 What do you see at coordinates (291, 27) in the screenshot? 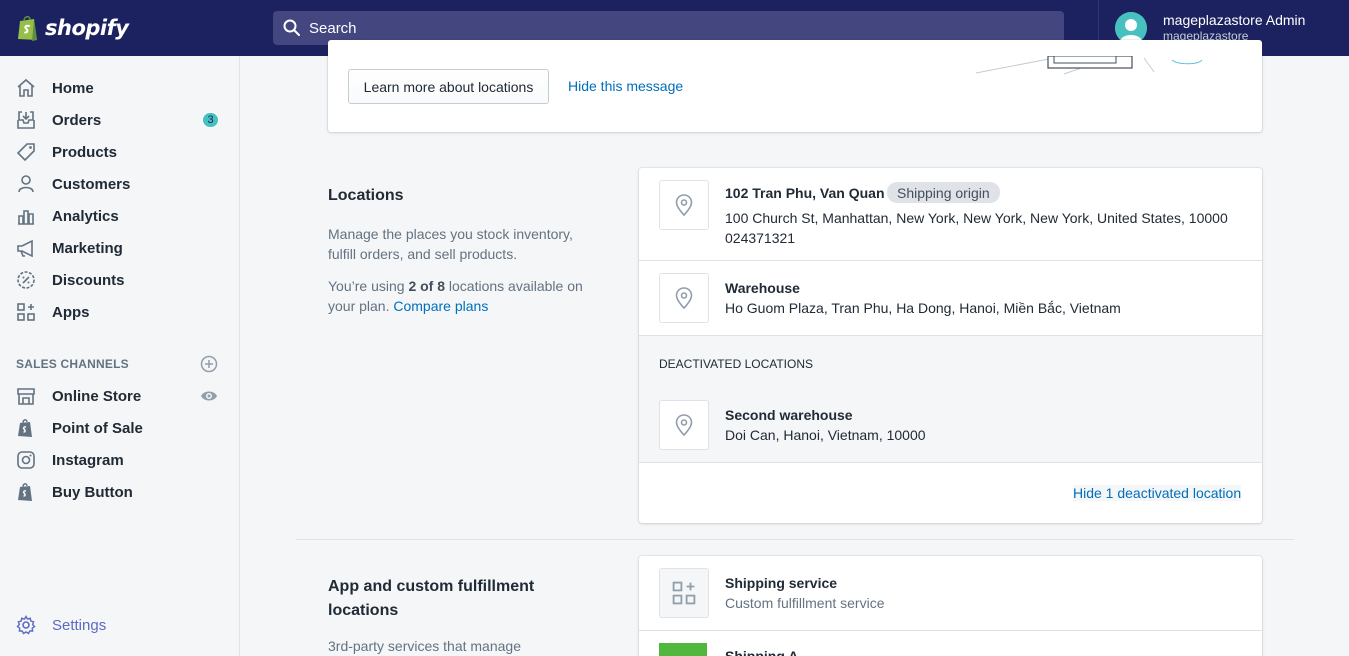
I see `search-icon` at bounding box center [291, 27].